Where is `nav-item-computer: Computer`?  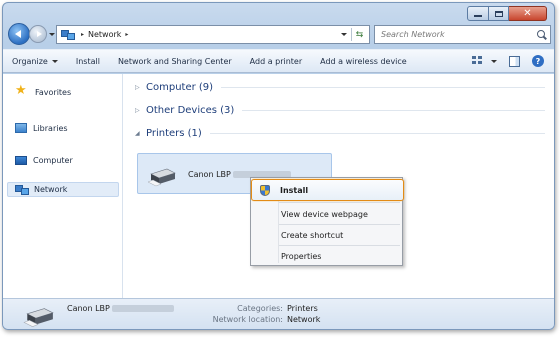 nav-item-computer: Computer is located at coordinates (44, 160).